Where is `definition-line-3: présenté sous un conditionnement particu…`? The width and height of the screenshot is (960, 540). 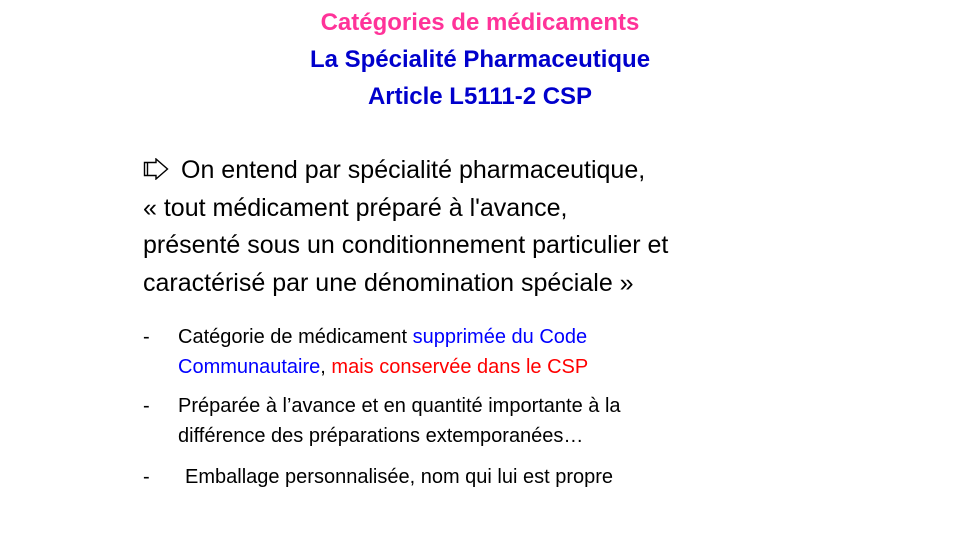
definition-line-3: présenté sous un conditionnement particu… is located at coordinates (406, 245).